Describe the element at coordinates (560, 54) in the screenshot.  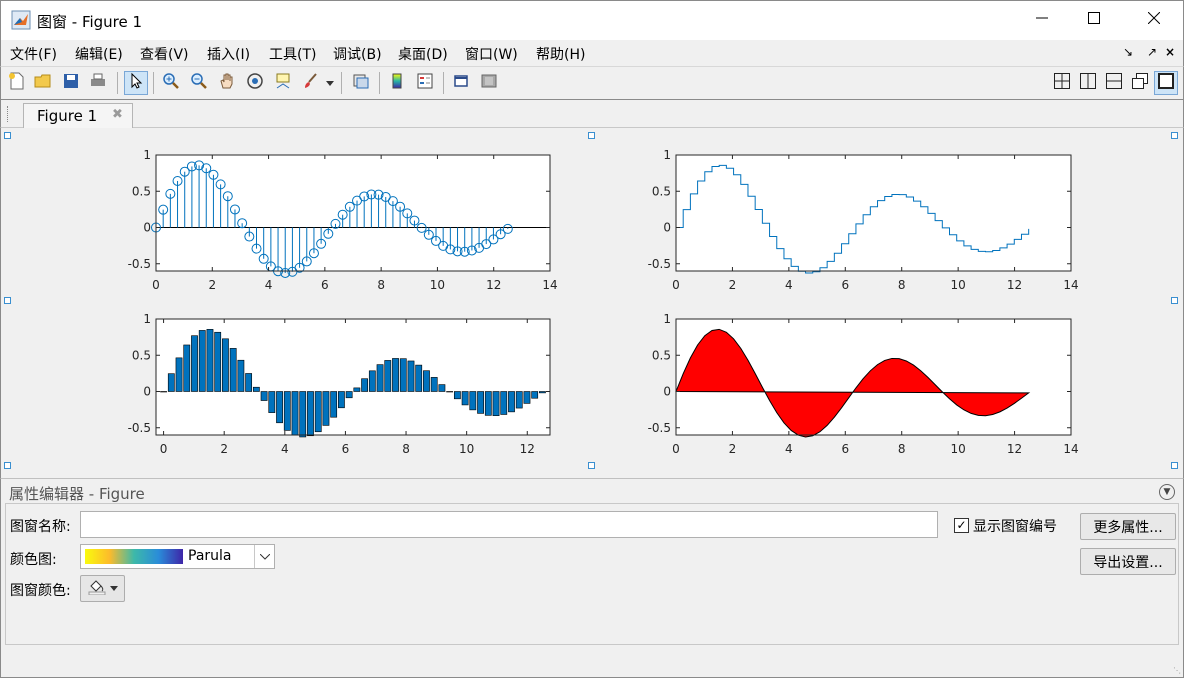
I see `menu-help: 帮助(H)` at that location.